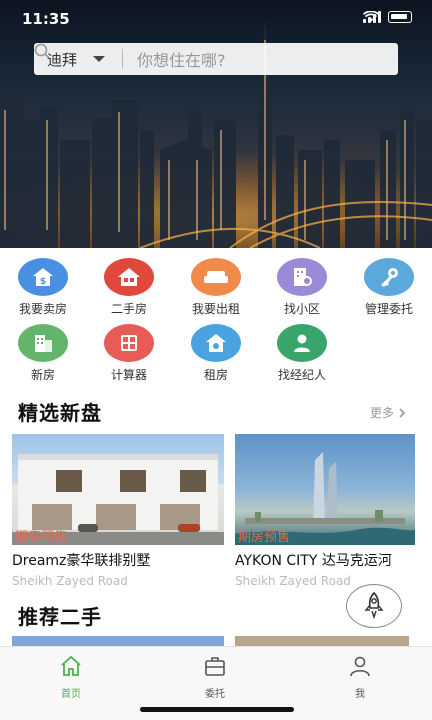  I want to click on sofa-icon, so click(216, 277).